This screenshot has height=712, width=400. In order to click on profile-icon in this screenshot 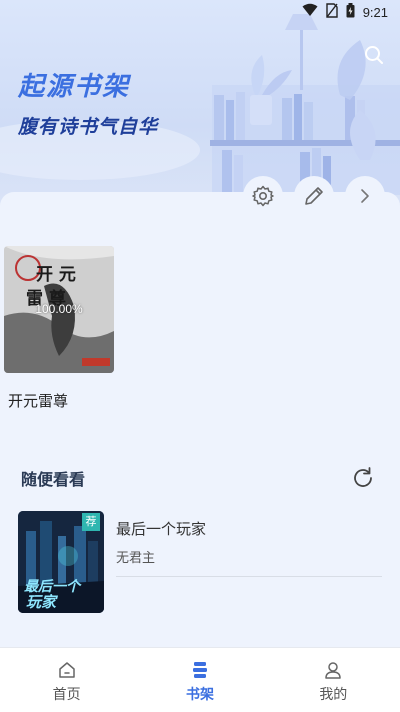, I will do `click(333, 670)`.